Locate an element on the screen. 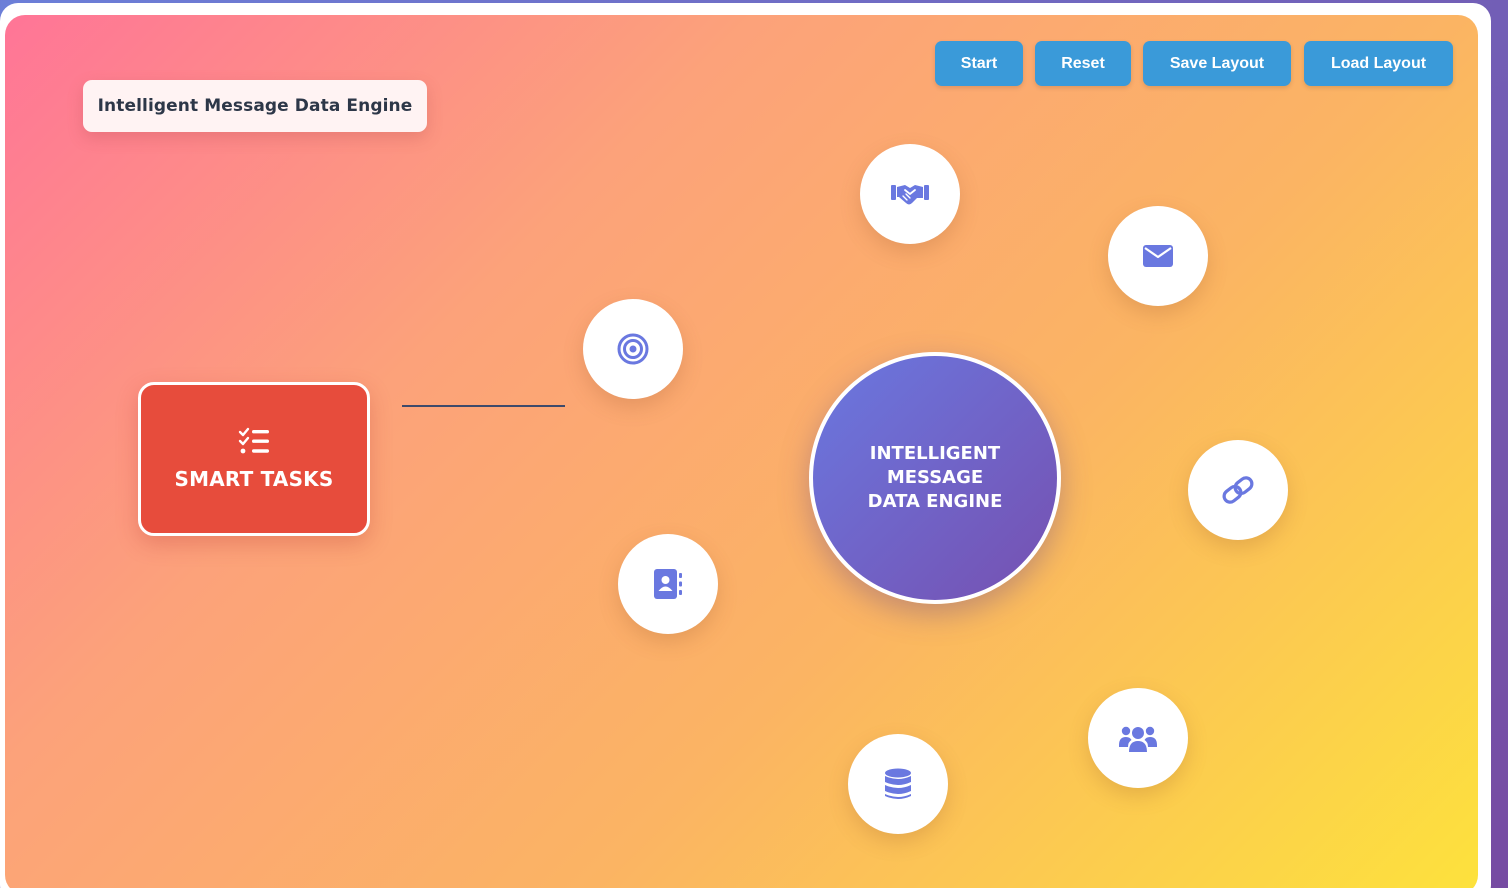 Image resolution: width=1508 pixels, height=888 pixels. link-icon is located at coordinates (1238, 490).